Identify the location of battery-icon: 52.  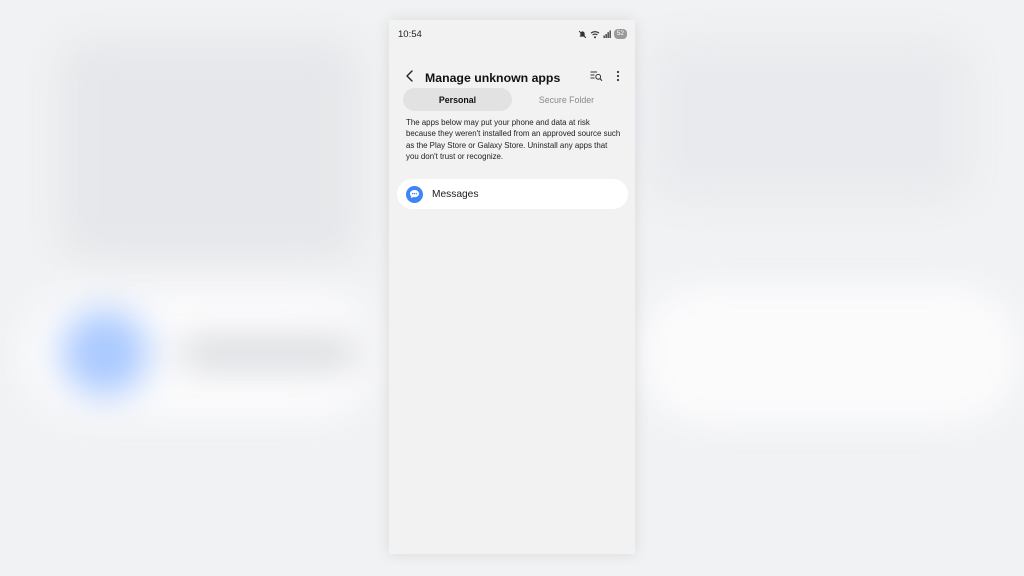
(620, 34).